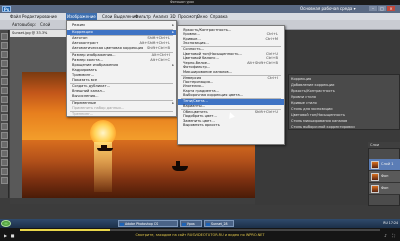 This screenshot has width=400, height=241. What do you see at coordinates (4, 45) in the screenshot?
I see `marquee-tool-icon` at bounding box center [4, 45].